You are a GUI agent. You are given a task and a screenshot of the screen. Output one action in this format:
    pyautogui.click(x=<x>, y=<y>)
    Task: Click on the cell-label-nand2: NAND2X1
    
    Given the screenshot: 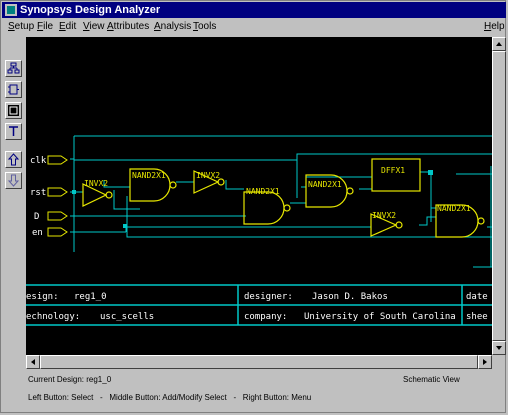 What is the action you would take?
    pyautogui.click(x=263, y=191)
    